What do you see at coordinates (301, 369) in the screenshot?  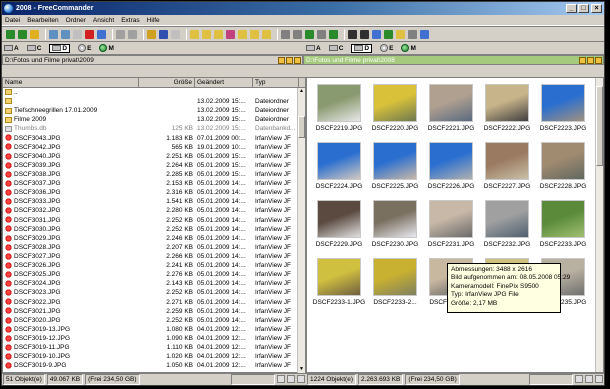 I see `scroll-down-arrow: ▼` at bounding box center [301, 369].